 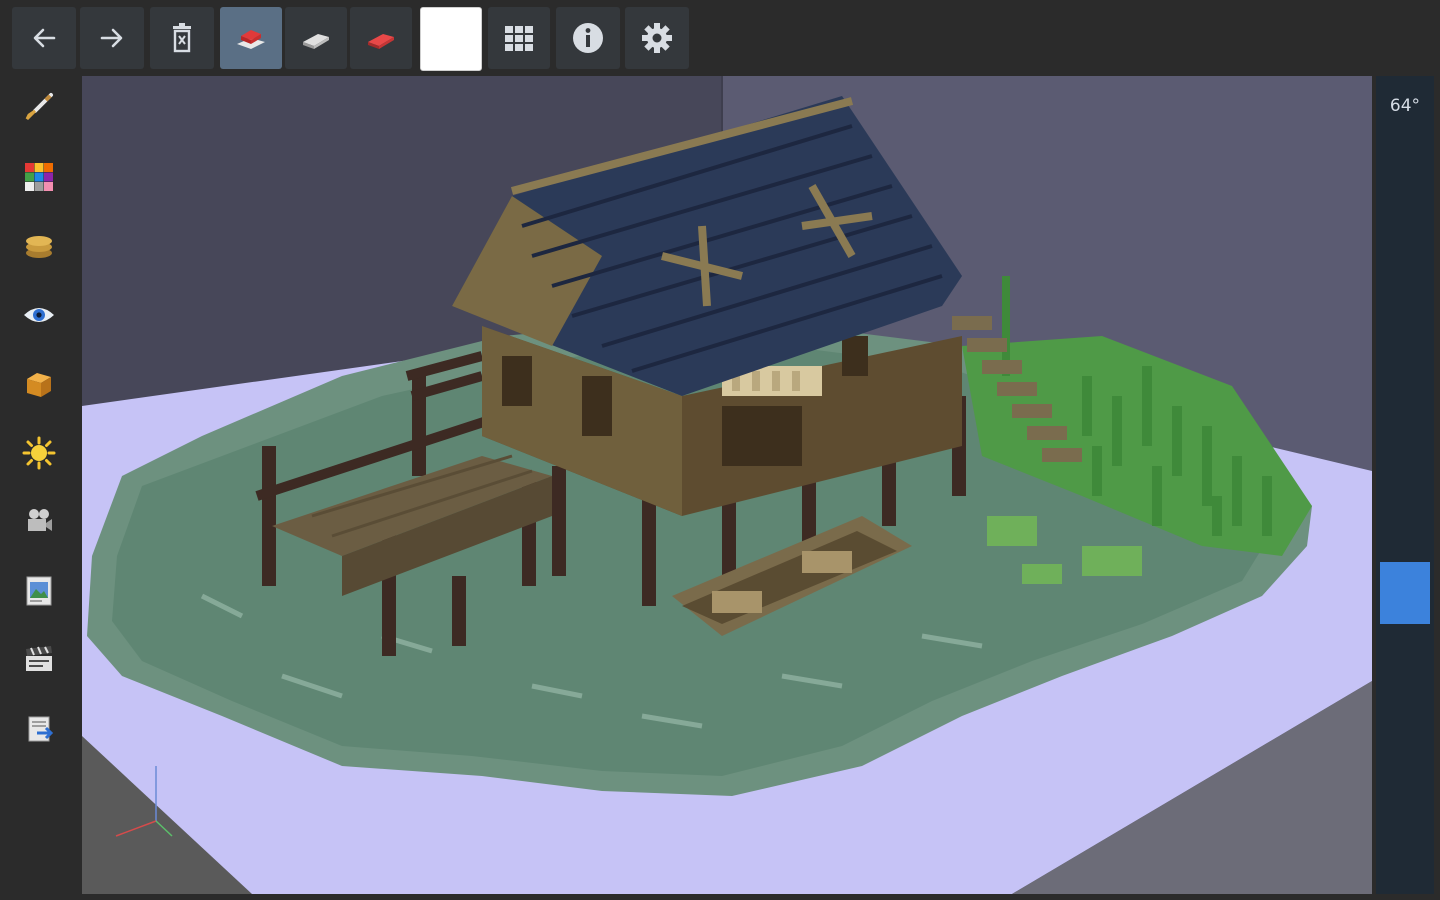 I want to click on sidebar-image, so click(x=39, y=591).